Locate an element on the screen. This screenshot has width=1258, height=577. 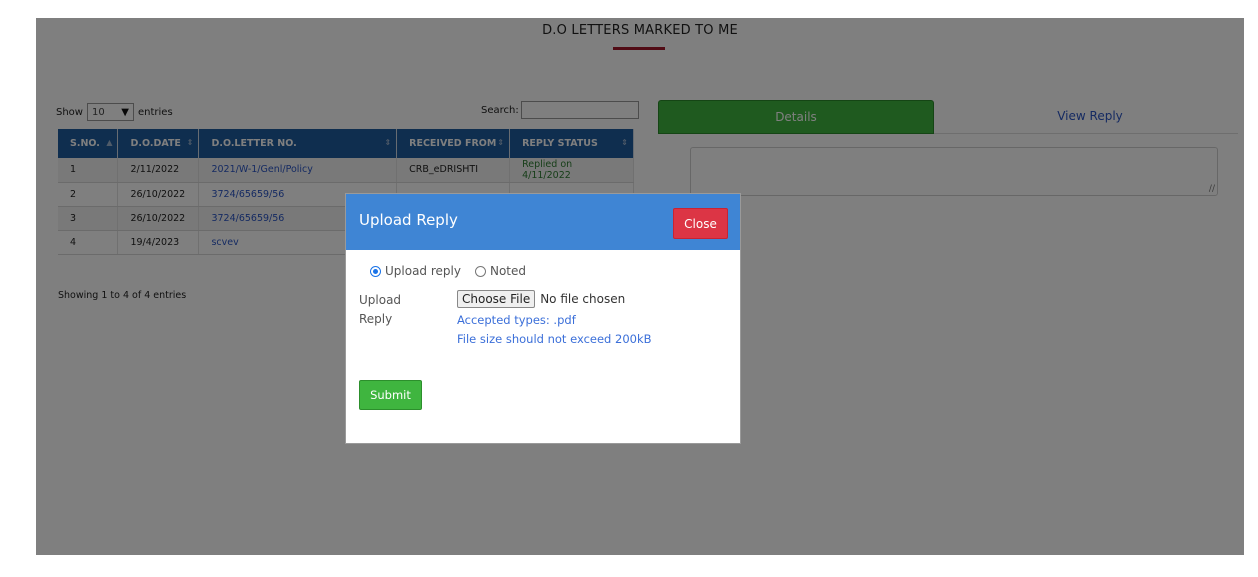
accepted-types-hint: Accepted types: .pdf is located at coordinates (516, 320).